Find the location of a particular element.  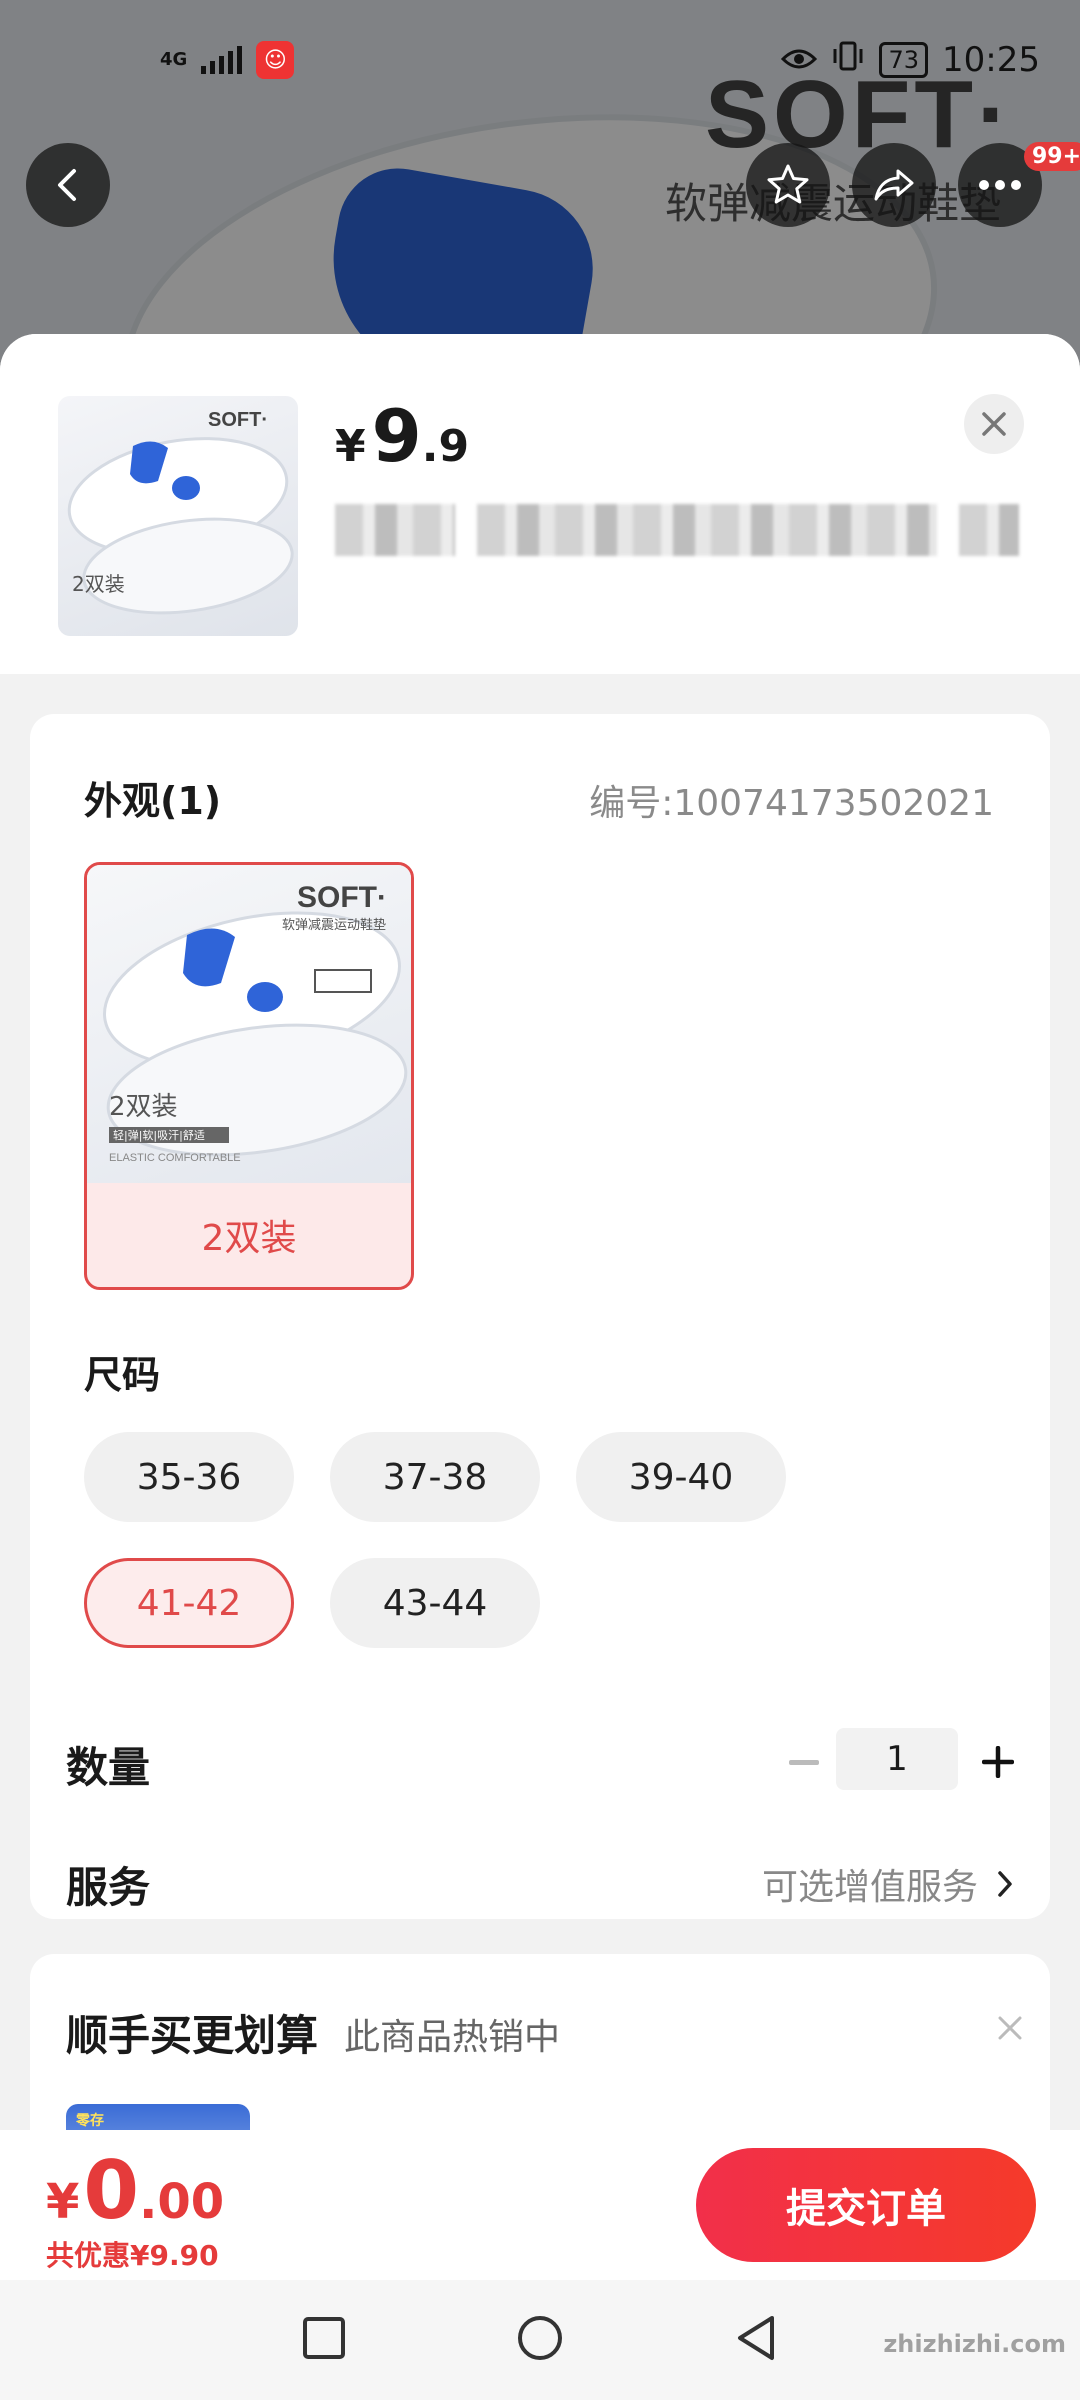

product-thumbnail: SOFT· 2双装 is located at coordinates (178, 516).